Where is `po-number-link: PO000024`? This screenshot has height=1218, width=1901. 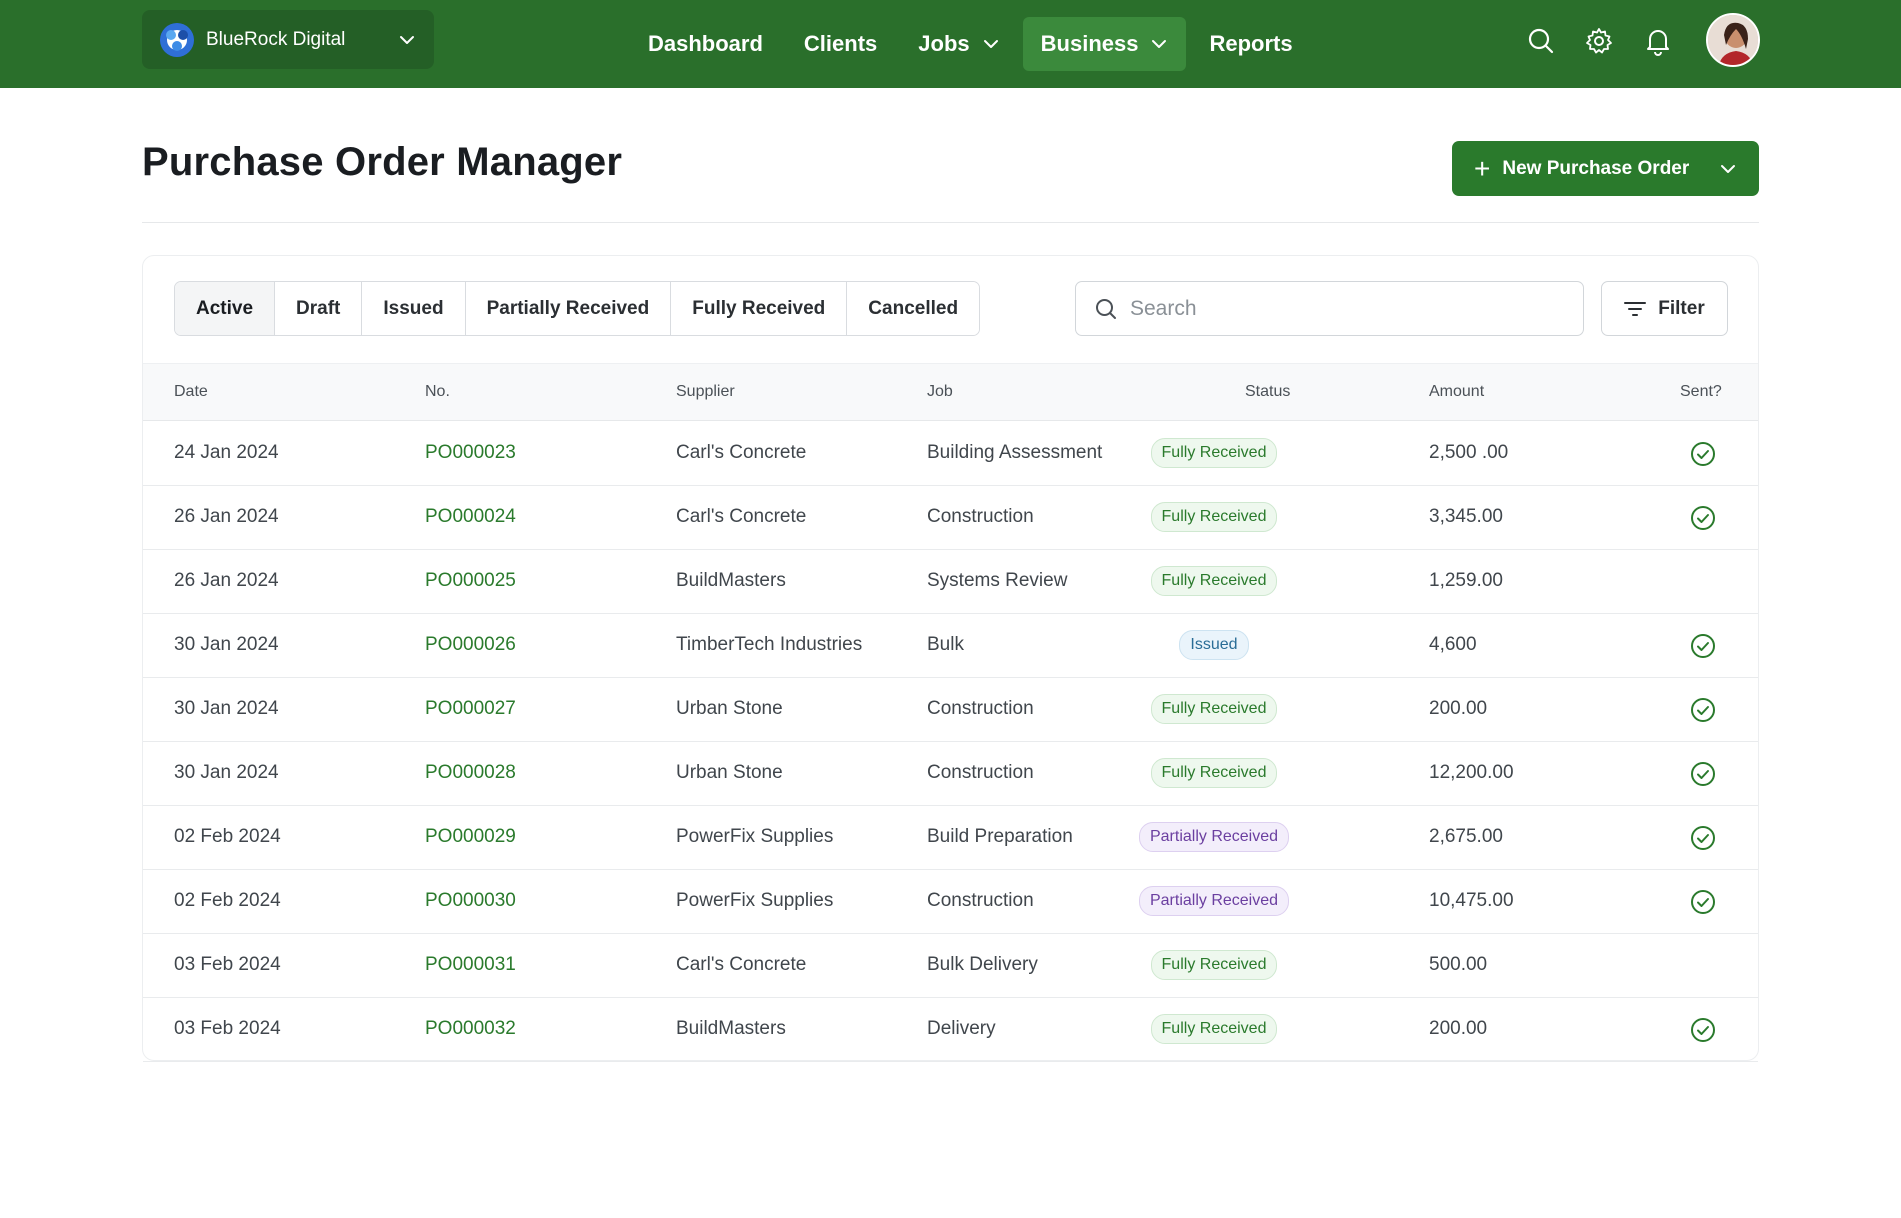 po-number-link: PO000024 is located at coordinates (470, 517).